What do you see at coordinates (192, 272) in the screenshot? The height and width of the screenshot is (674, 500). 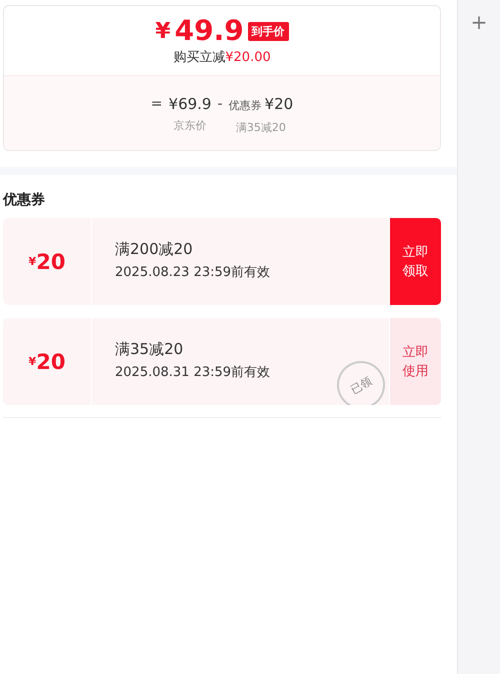 I see `coupon-validity: 2025.08.23 23:59前有效` at bounding box center [192, 272].